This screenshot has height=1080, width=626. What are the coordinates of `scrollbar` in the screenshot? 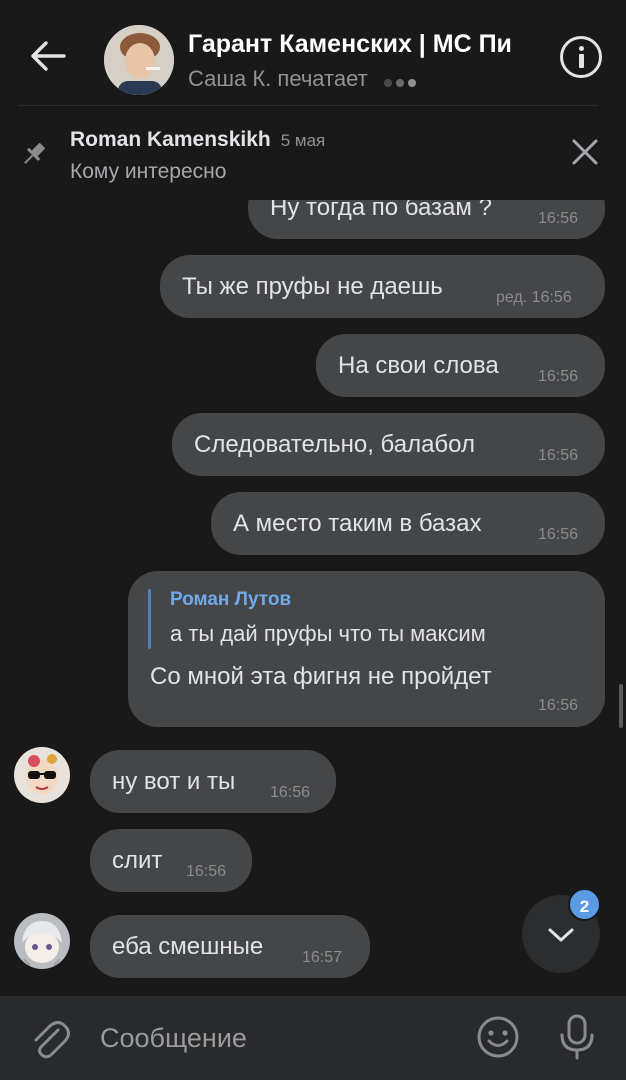 It's located at (621, 706).